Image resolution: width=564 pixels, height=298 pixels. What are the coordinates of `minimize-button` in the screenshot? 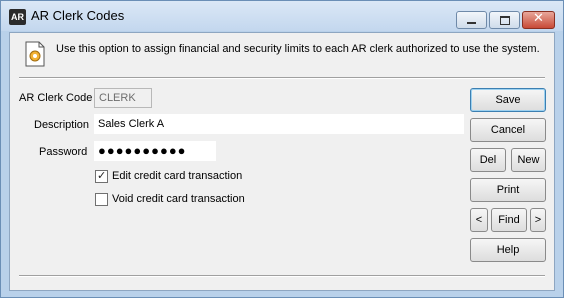 It's located at (471, 20).